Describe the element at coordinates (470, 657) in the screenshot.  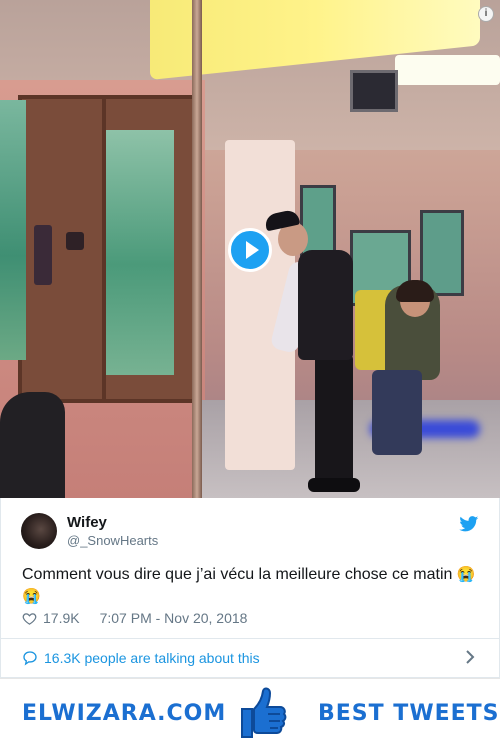
I see `chevron-right-icon` at that location.